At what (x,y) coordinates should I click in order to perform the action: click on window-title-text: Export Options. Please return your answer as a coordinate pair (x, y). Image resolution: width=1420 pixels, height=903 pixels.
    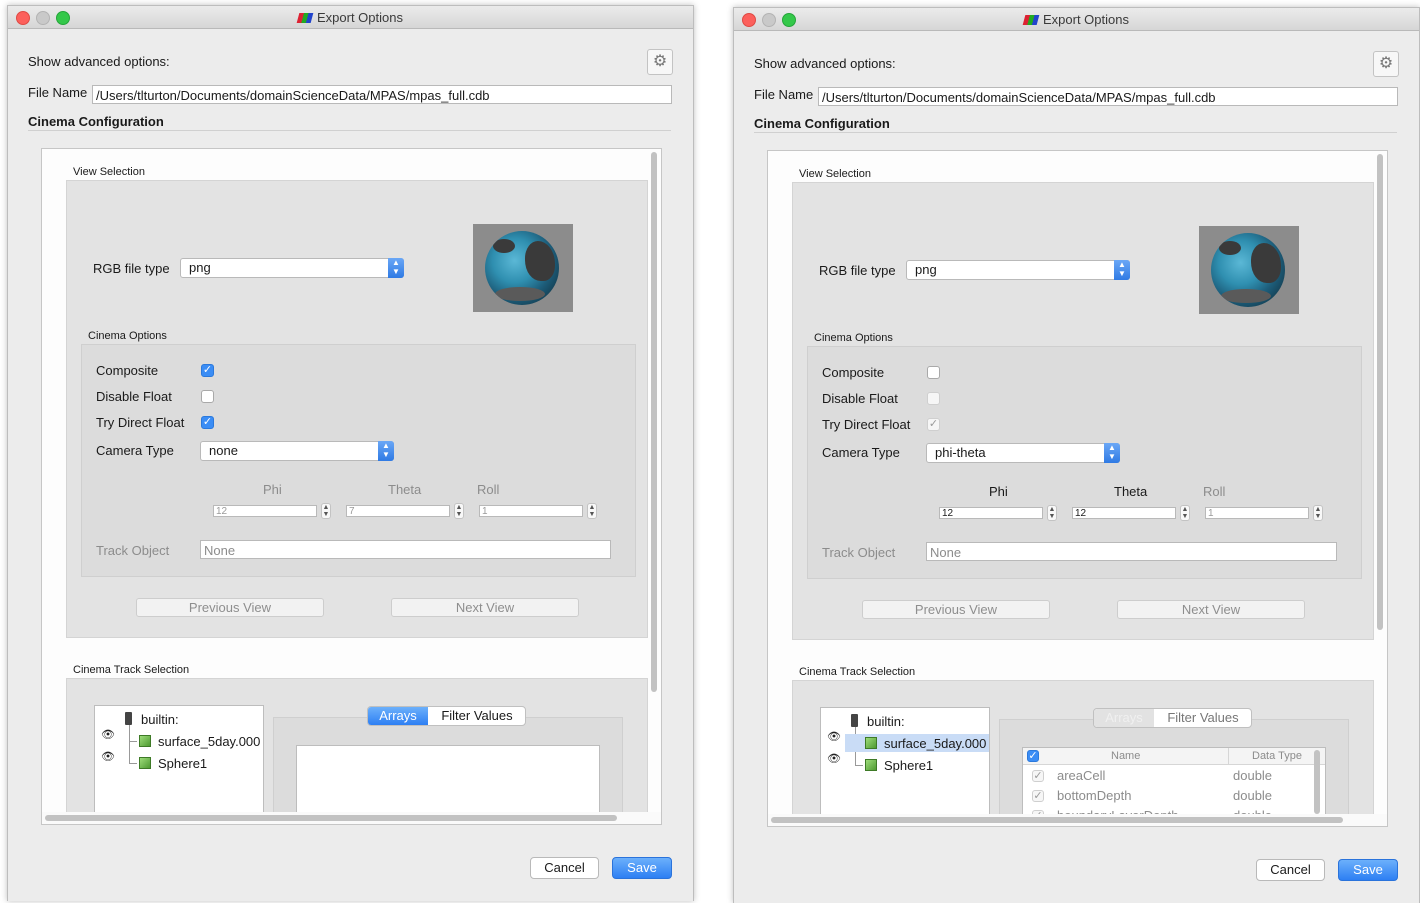
    Looking at the image, I should click on (360, 17).